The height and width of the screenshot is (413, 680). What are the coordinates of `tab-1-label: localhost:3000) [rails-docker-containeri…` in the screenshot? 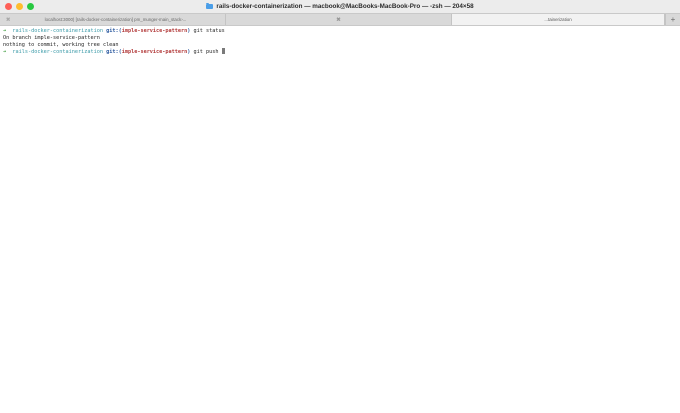 It's located at (115, 19).